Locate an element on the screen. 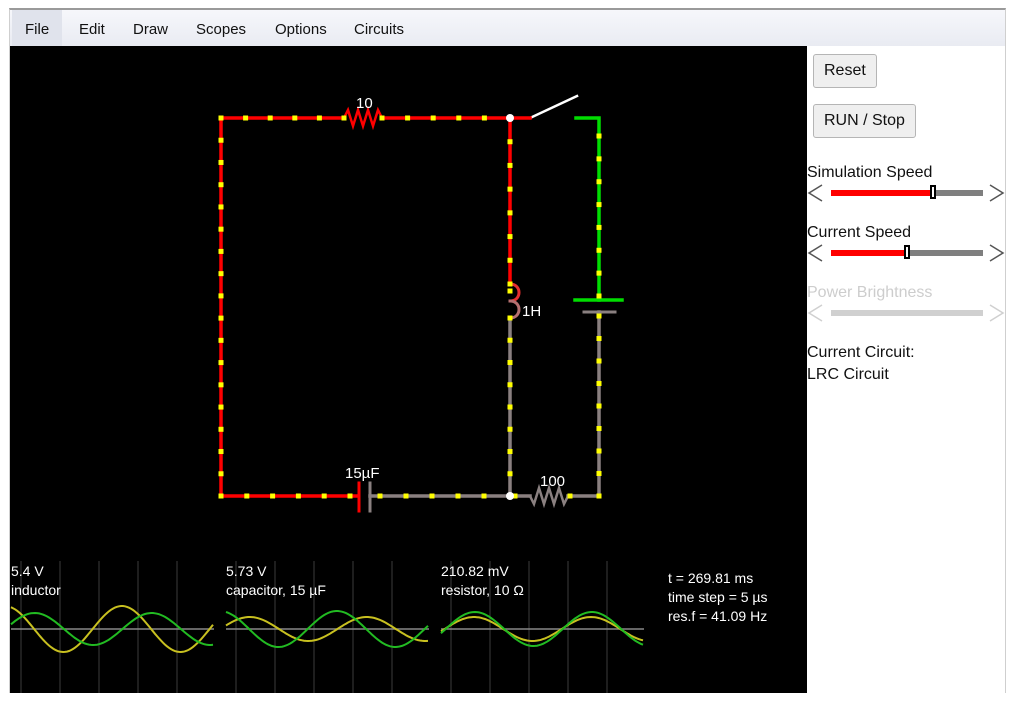 This screenshot has height=702, width=1024. inductor-label: 1H is located at coordinates (531, 311).